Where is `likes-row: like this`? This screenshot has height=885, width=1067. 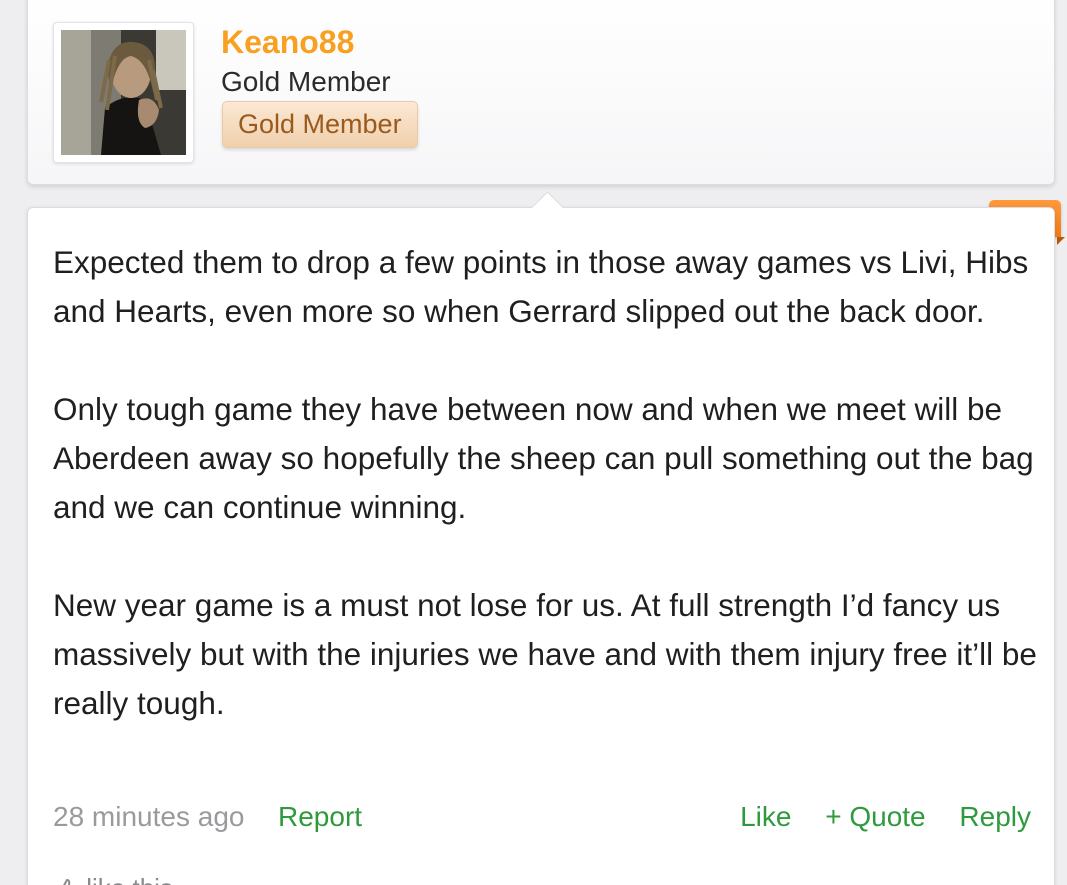 likes-row: like this is located at coordinates (113, 879).